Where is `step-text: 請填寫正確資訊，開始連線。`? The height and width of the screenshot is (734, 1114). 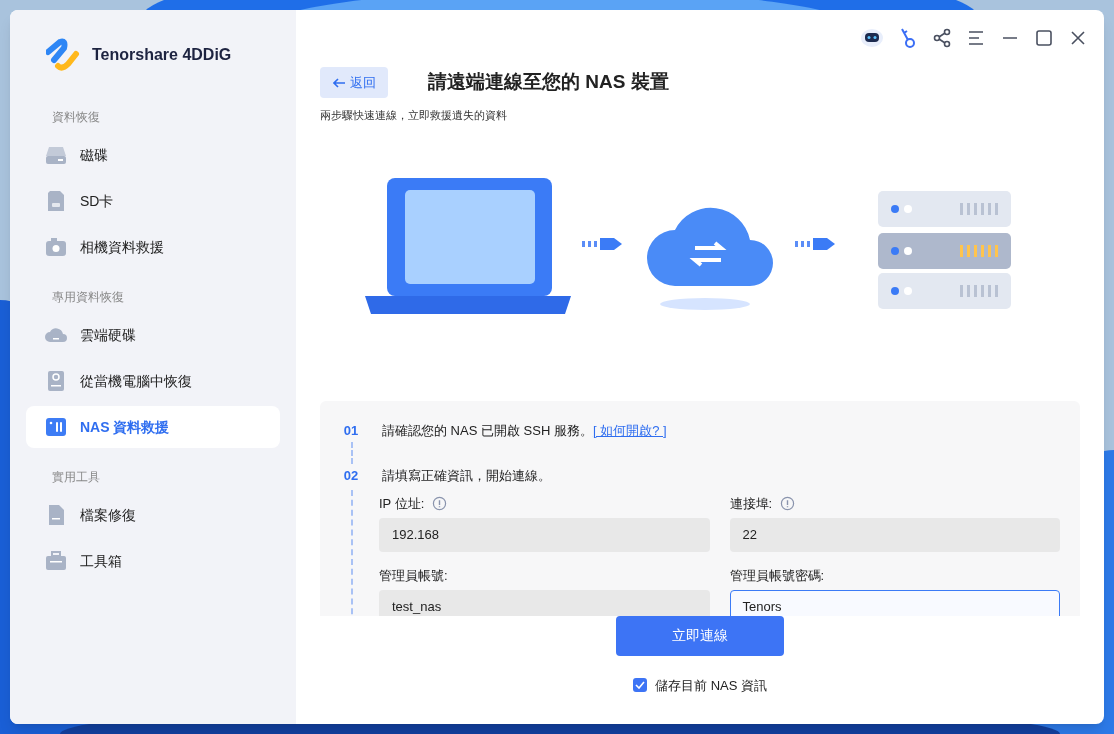
step-text: 請填寫正確資訊，開始連線。 is located at coordinates (466, 476).